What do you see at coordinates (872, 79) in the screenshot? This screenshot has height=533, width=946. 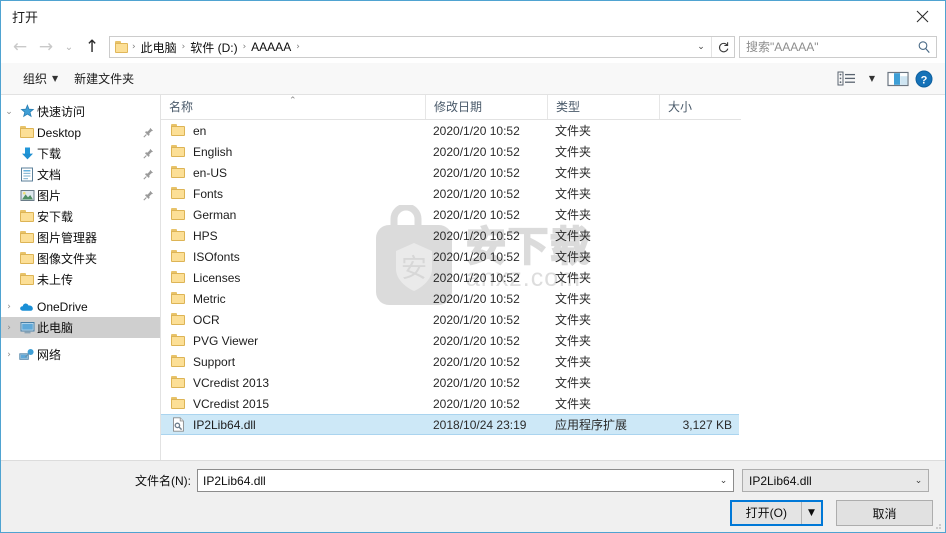 I see `view-dropdown-button: ▼` at bounding box center [872, 79].